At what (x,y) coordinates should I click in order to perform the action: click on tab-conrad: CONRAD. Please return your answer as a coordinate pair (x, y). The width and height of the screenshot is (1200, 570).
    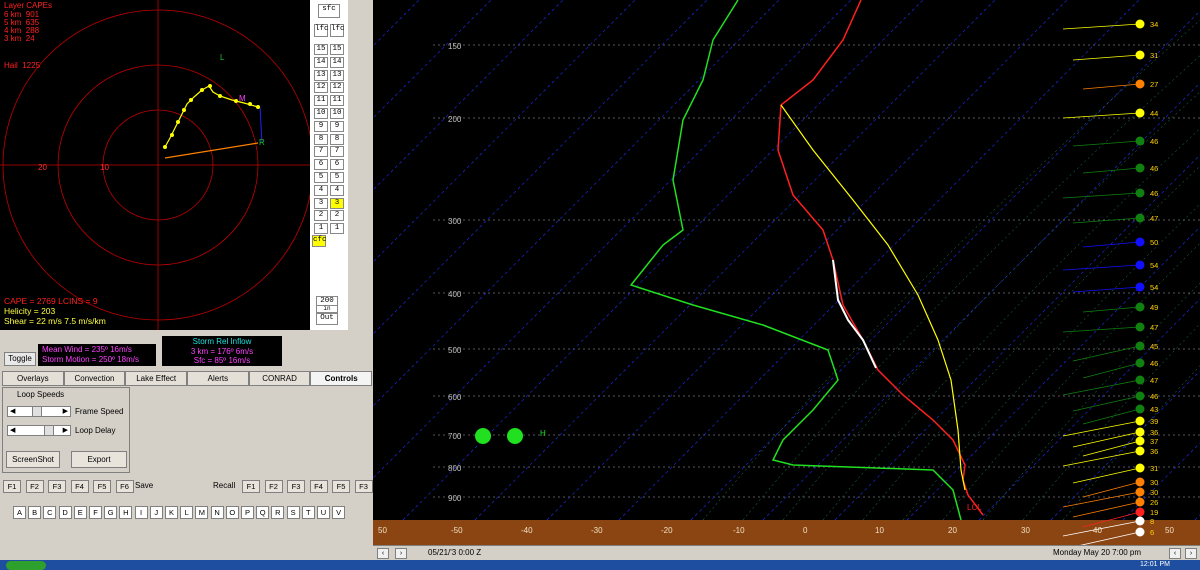
    Looking at the image, I should click on (279, 378).